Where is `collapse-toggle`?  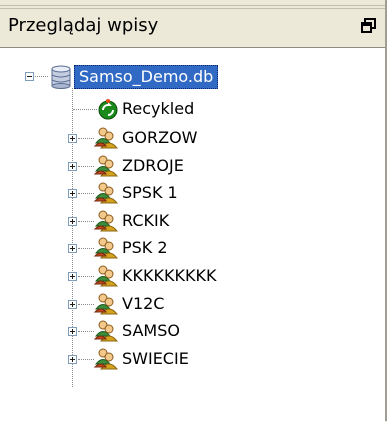
collapse-toggle is located at coordinates (29, 76).